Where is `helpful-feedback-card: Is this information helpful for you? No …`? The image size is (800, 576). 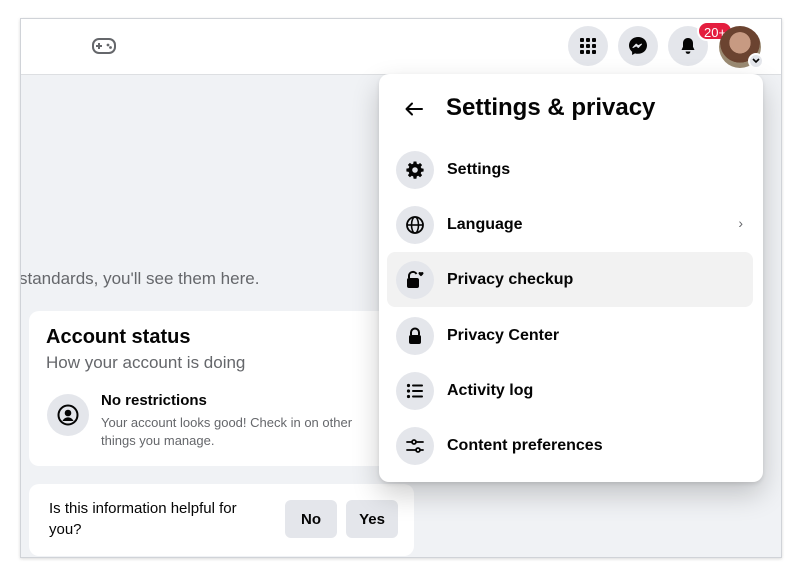 helpful-feedback-card: Is this information helpful for you? No … is located at coordinates (221, 520).